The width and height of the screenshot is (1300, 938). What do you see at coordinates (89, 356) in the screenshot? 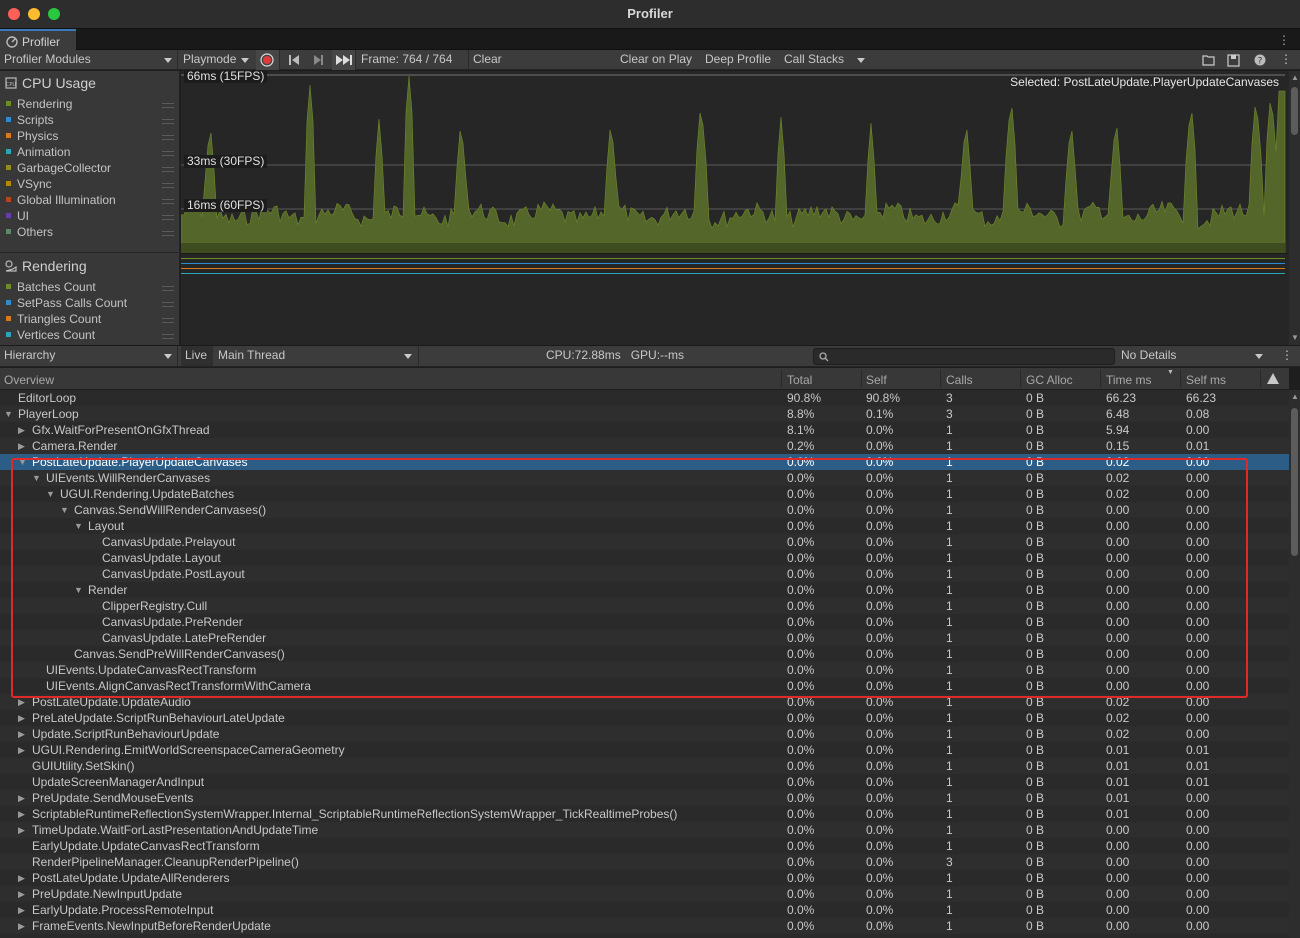
I see `view-type-dropdown: Hierarchy` at bounding box center [89, 356].